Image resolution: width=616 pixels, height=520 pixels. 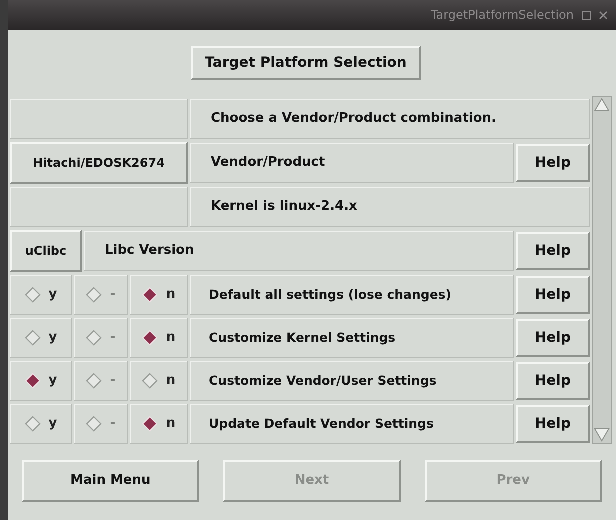 What do you see at coordinates (299, 251) in the screenshot?
I see `row-label: Libc Version` at bounding box center [299, 251].